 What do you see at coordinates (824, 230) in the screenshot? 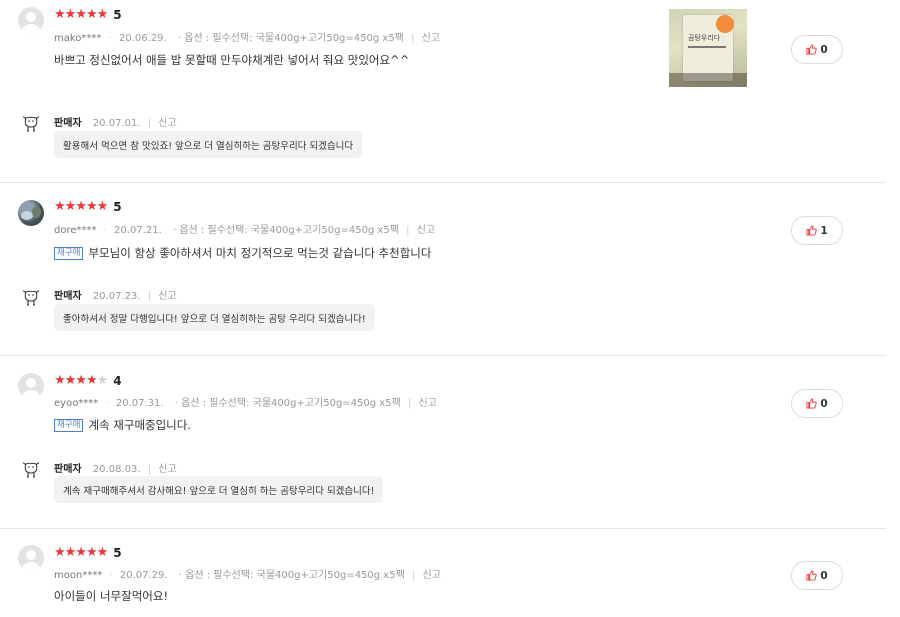
I see `like-count: 1` at bounding box center [824, 230].